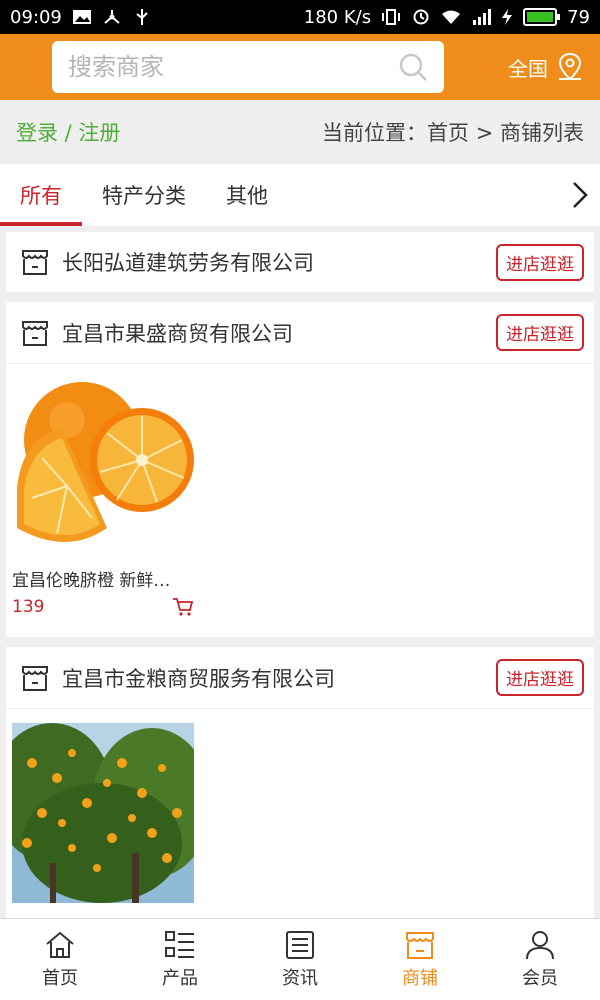 The height and width of the screenshot is (1000, 600). Describe the element at coordinates (41, 195) in the screenshot. I see `tab-all: 所有` at that location.